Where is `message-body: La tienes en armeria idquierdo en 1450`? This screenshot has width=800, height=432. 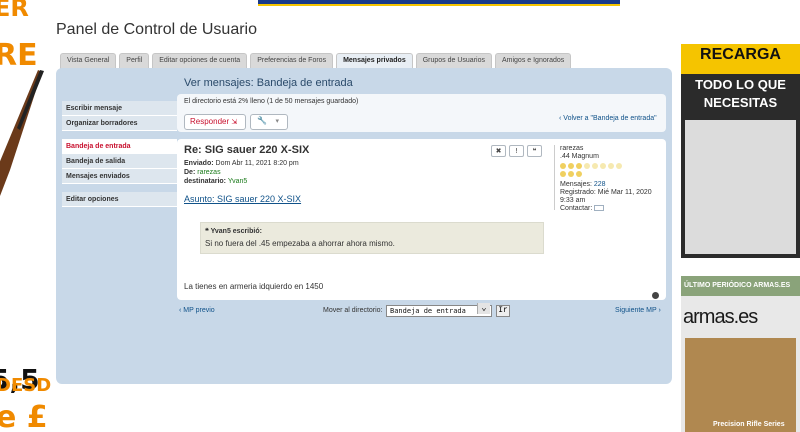
message-body: La tienes en armeria idquierdo en 1450 is located at coordinates (254, 286).